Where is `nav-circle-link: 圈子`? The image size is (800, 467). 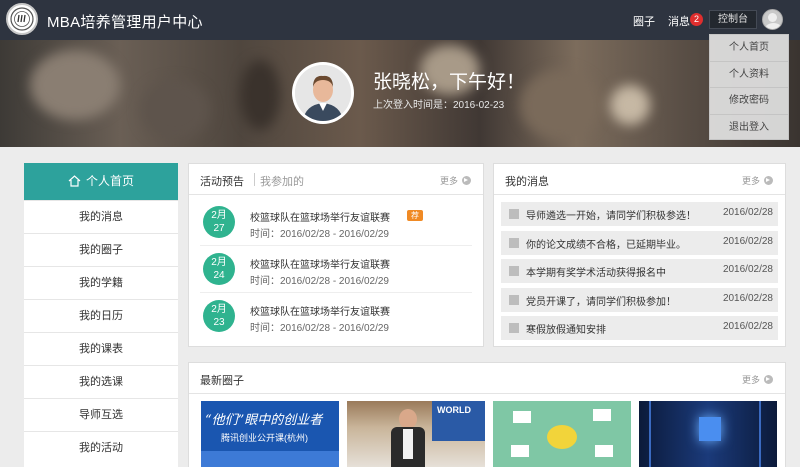
nav-circle-link: 圈子 is located at coordinates (644, 21).